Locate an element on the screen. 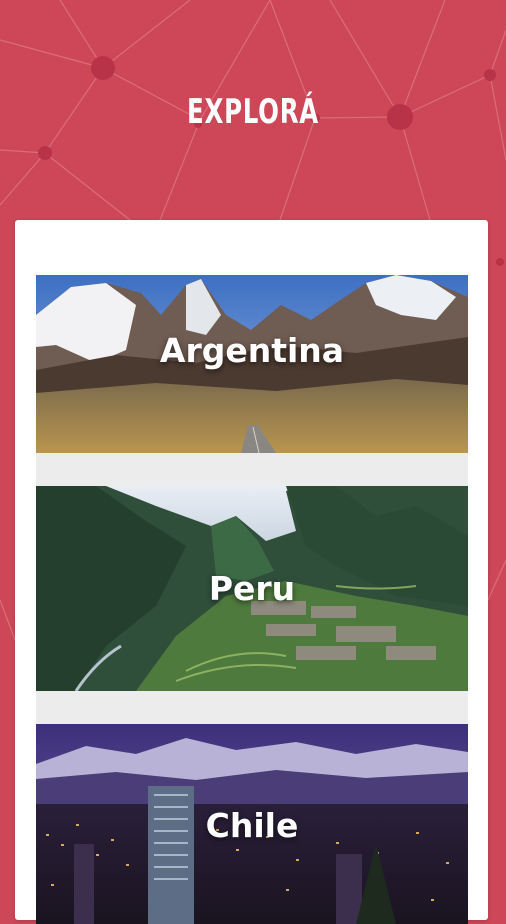  destination-label: Peru is located at coordinates (252, 588).